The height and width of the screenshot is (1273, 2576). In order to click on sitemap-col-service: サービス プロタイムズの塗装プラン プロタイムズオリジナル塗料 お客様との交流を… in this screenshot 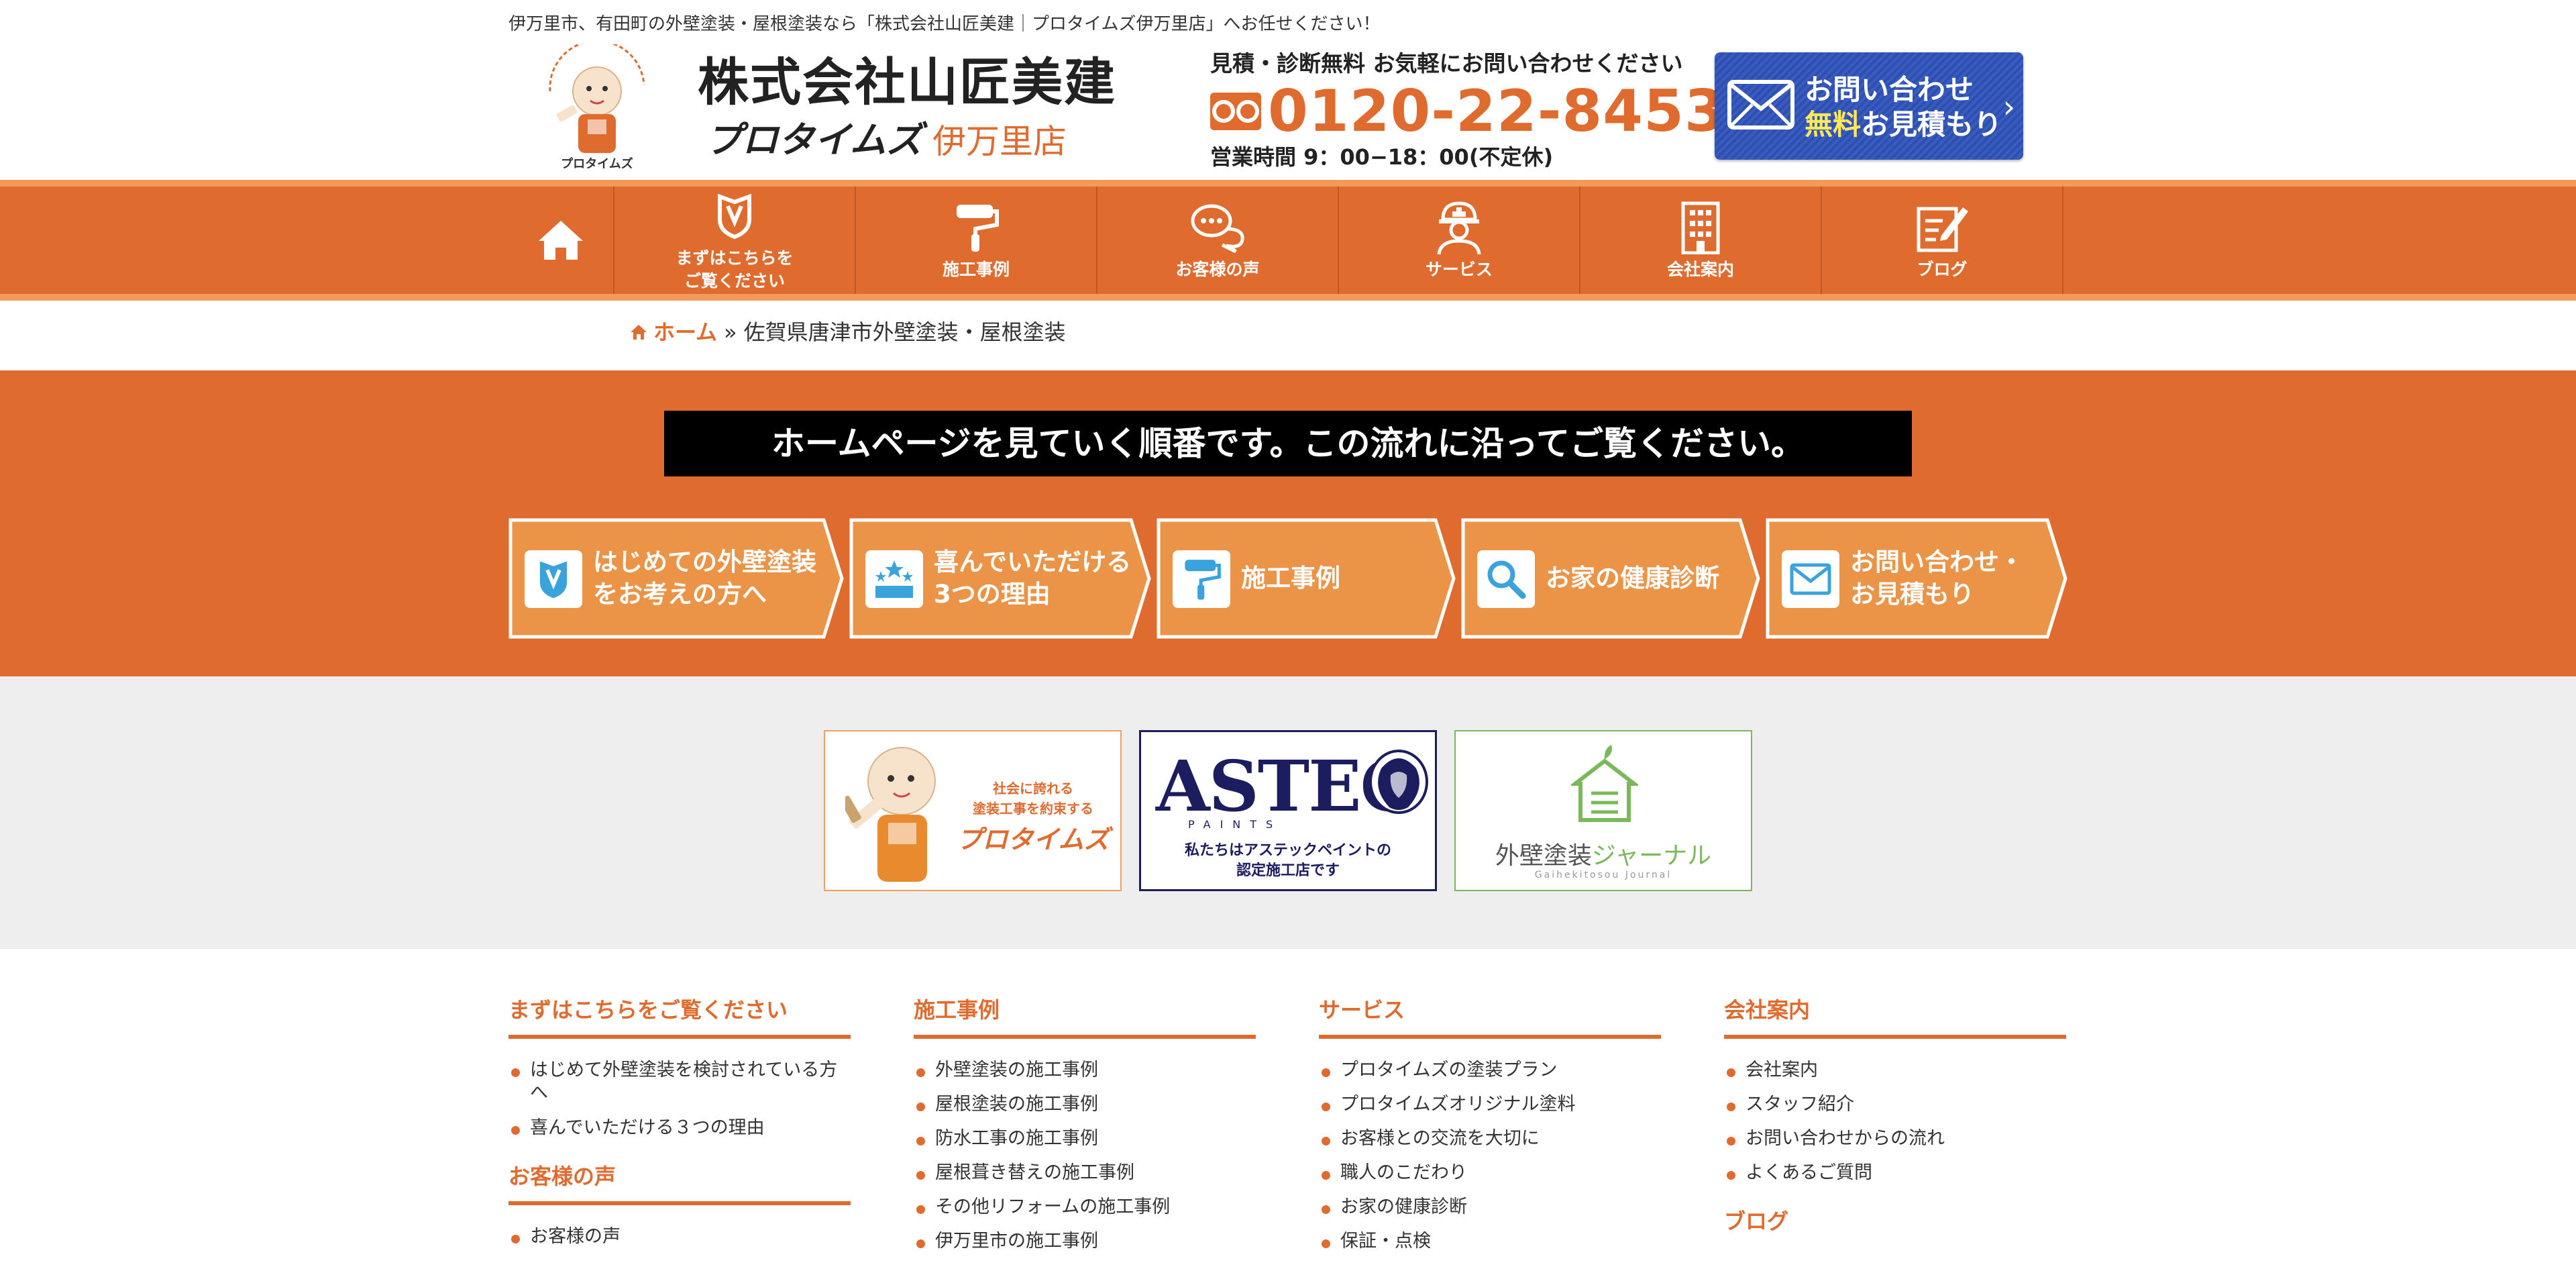, I will do `click(1490, 1133)`.